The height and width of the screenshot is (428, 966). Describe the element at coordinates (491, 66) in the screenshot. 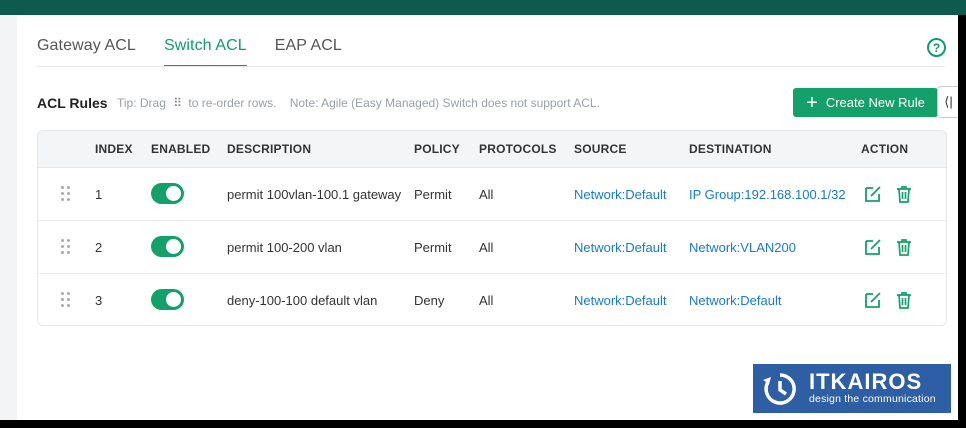

I see `tab-divider` at that location.